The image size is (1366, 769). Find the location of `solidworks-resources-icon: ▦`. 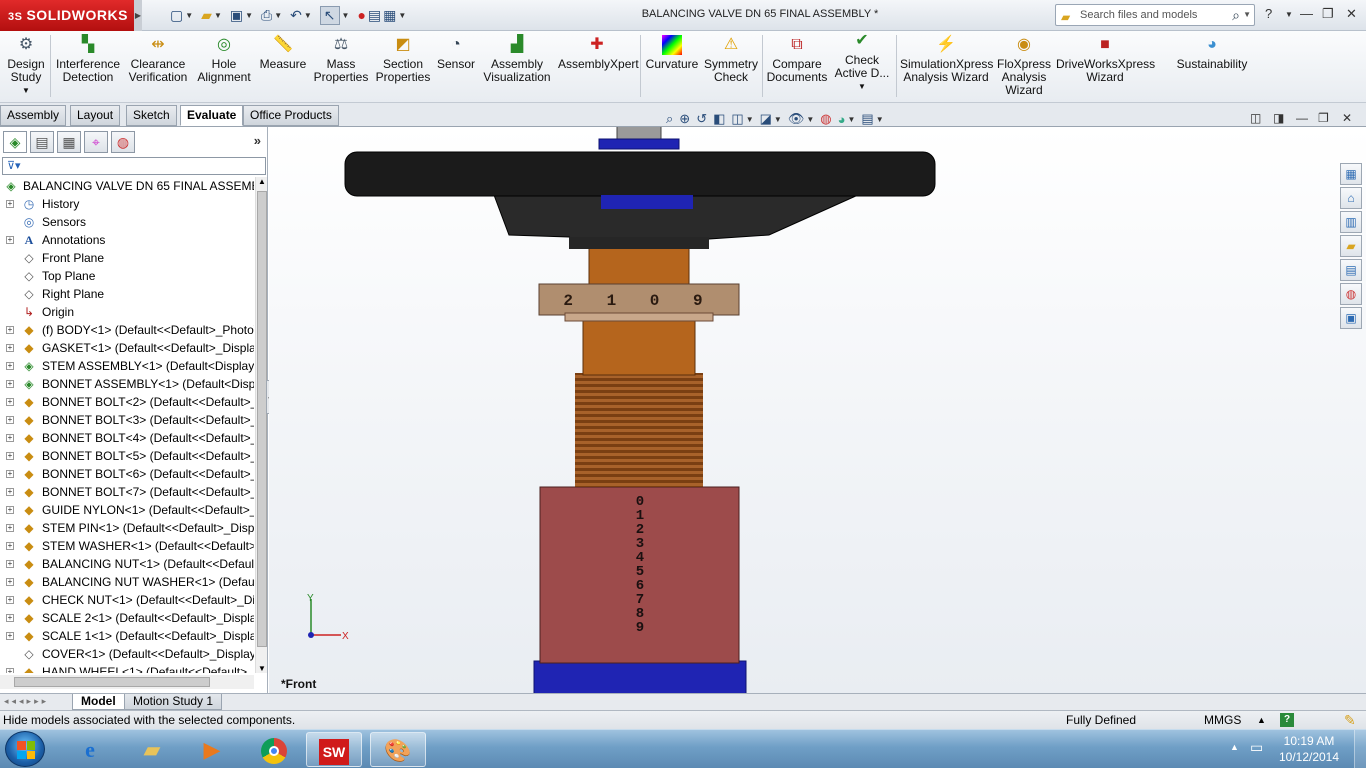

solidworks-resources-icon: ▦ is located at coordinates (1351, 174).